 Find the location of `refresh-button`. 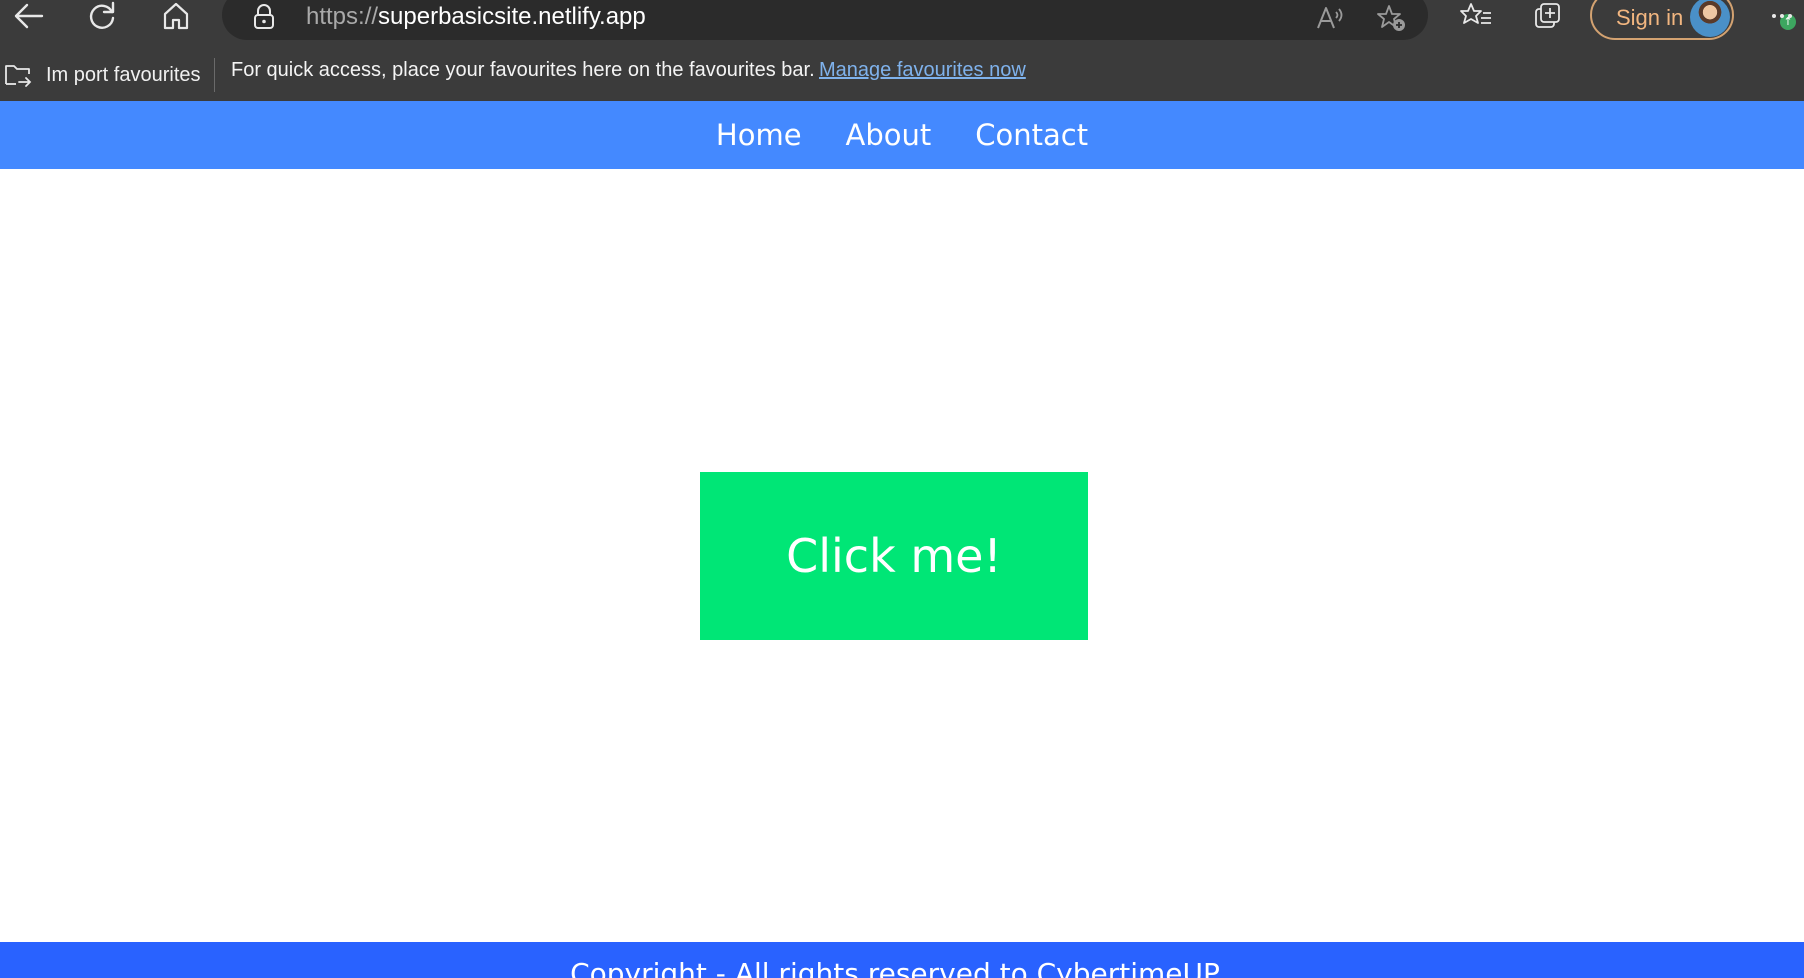

refresh-button is located at coordinates (102, 16).